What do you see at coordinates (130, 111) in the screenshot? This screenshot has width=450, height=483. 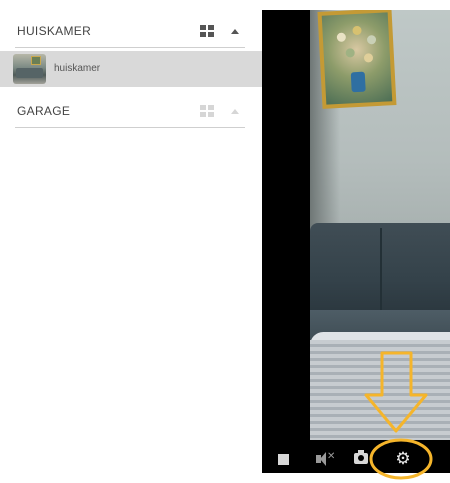 I see `group-header-garage: GARAGE` at bounding box center [130, 111].